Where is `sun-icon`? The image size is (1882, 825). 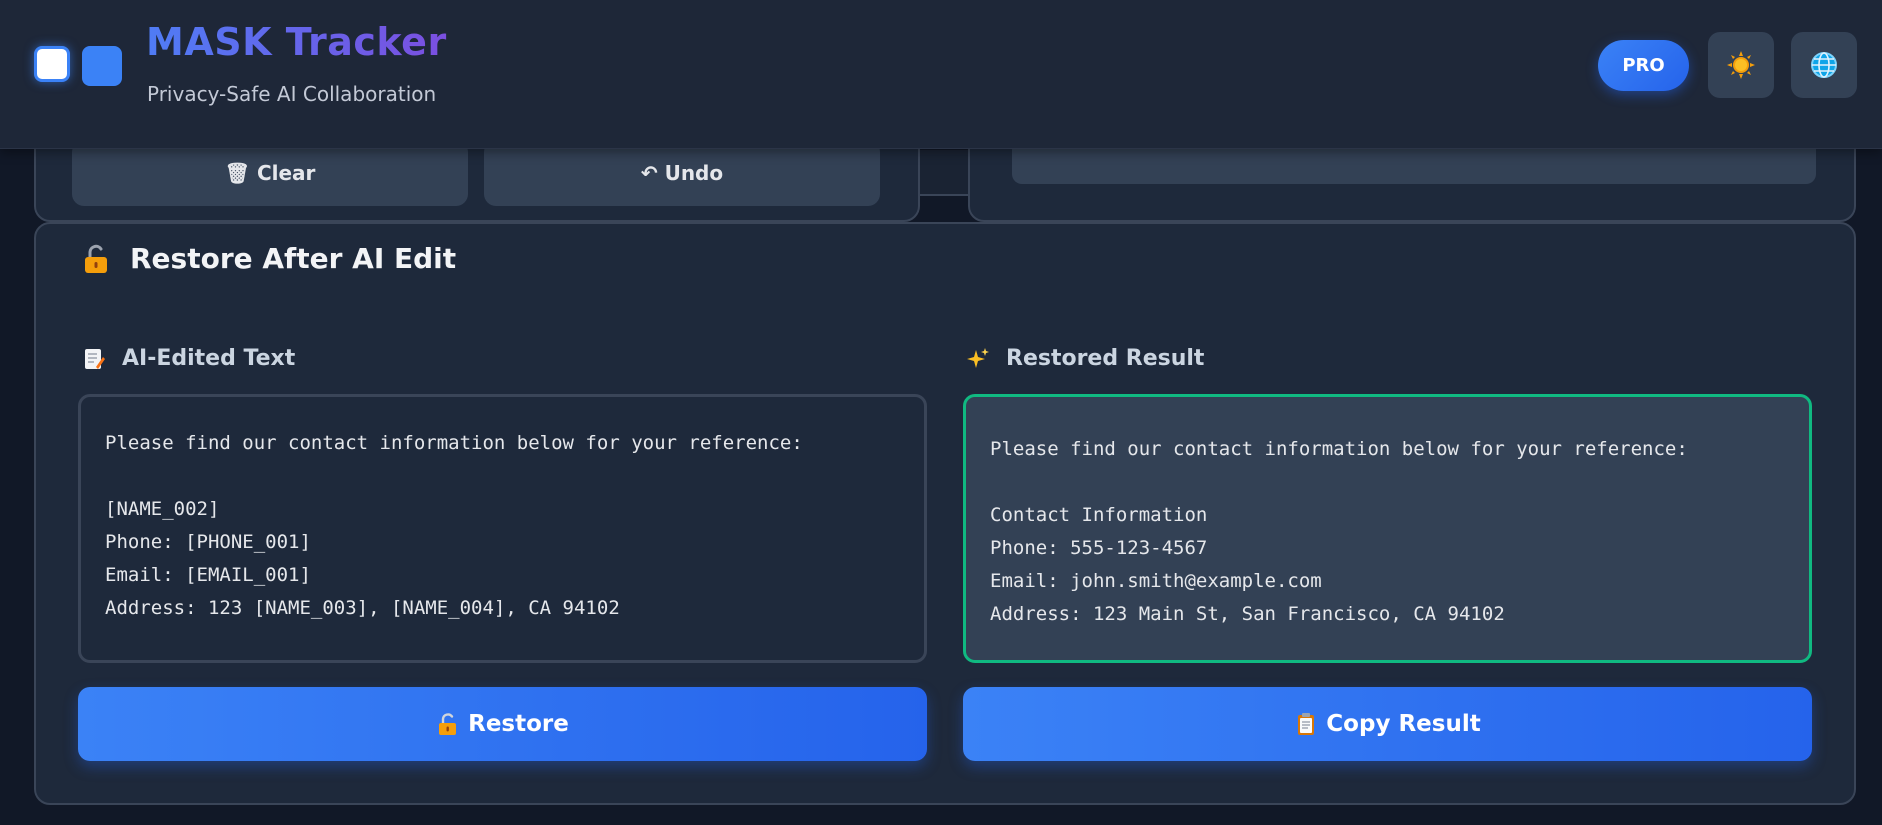 sun-icon is located at coordinates (1741, 65).